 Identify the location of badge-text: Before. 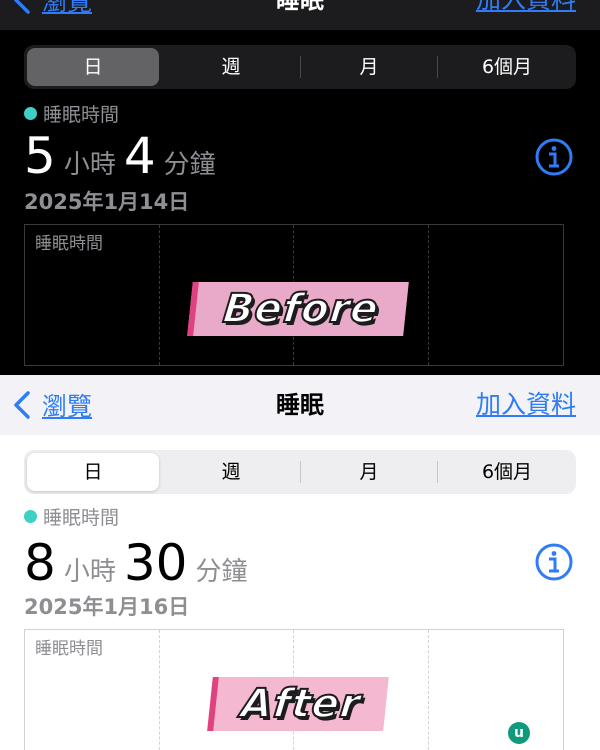
(301, 309).